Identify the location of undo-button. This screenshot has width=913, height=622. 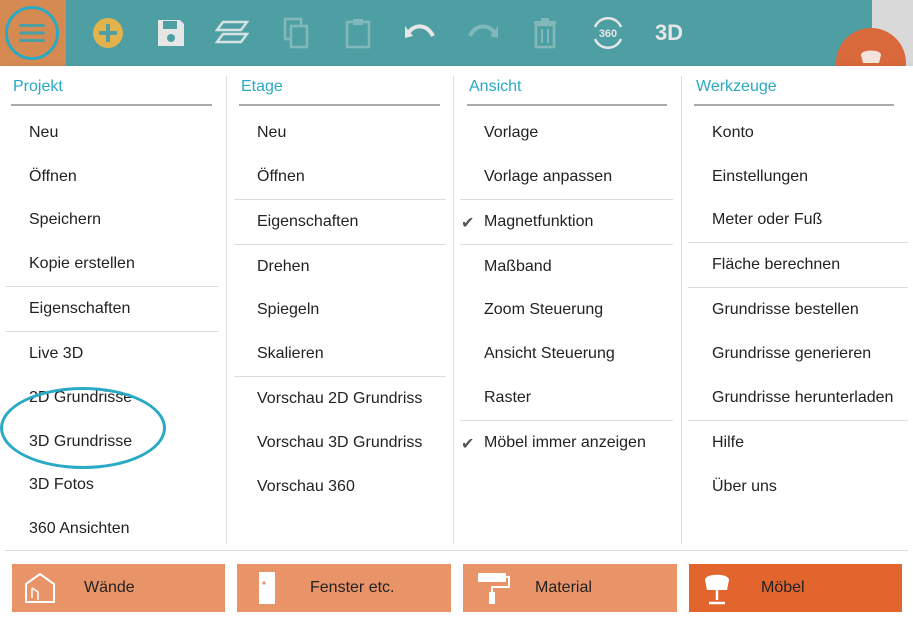
(420, 33).